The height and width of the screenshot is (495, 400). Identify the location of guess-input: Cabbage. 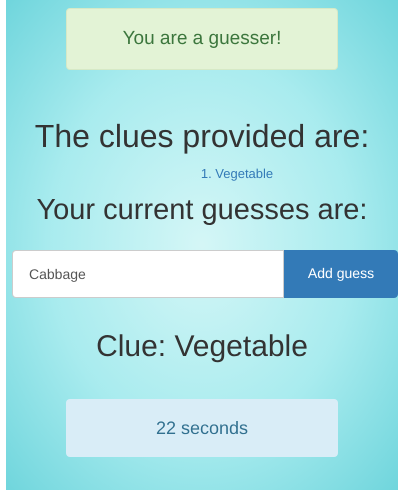
(148, 274).